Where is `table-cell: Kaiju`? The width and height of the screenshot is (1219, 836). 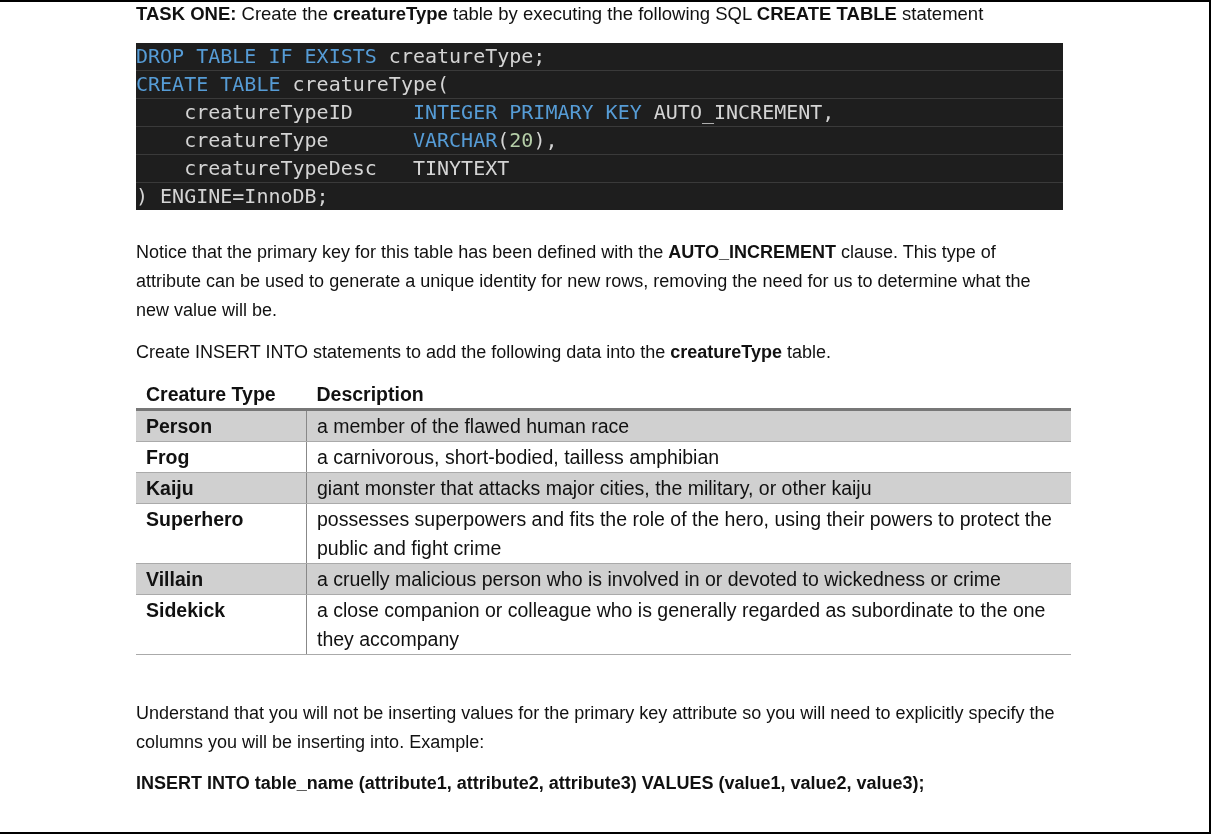
table-cell: Kaiju is located at coordinates (221, 488).